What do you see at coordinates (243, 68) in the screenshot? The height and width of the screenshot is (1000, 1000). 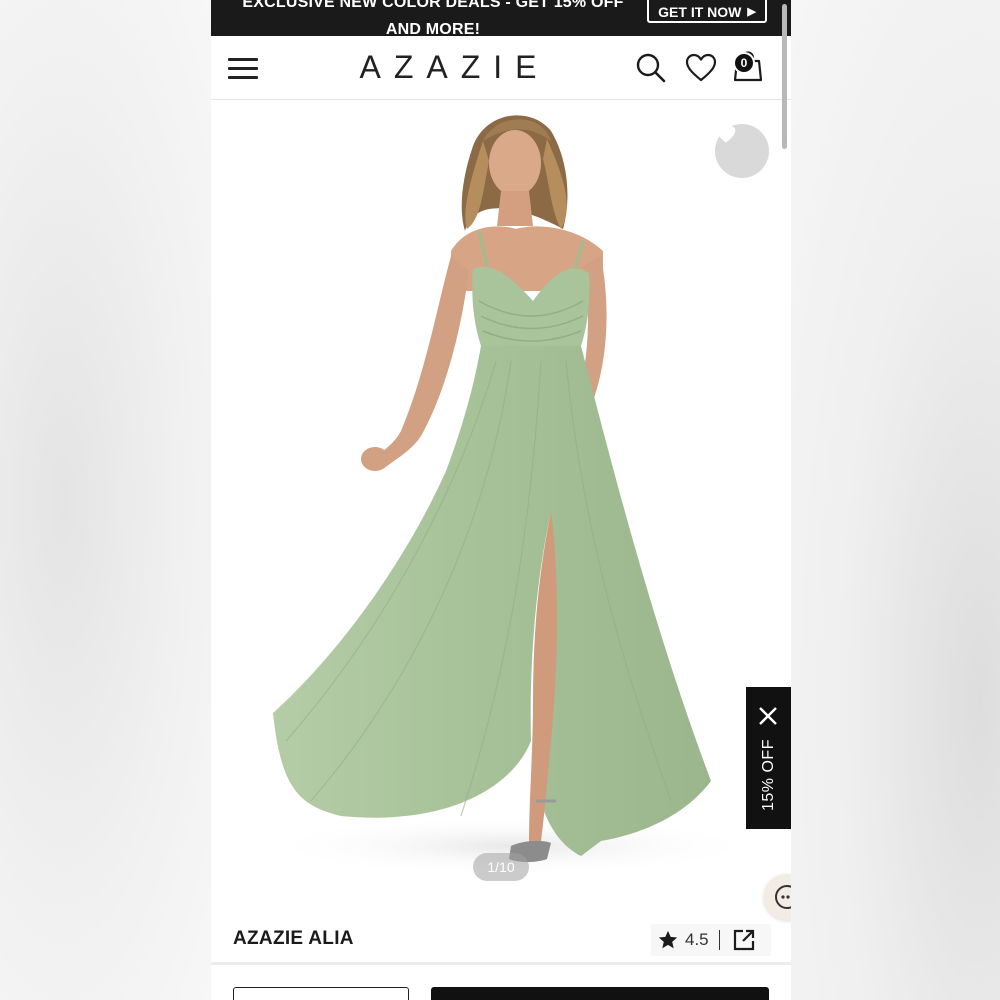 I see `menu-icon` at bounding box center [243, 68].